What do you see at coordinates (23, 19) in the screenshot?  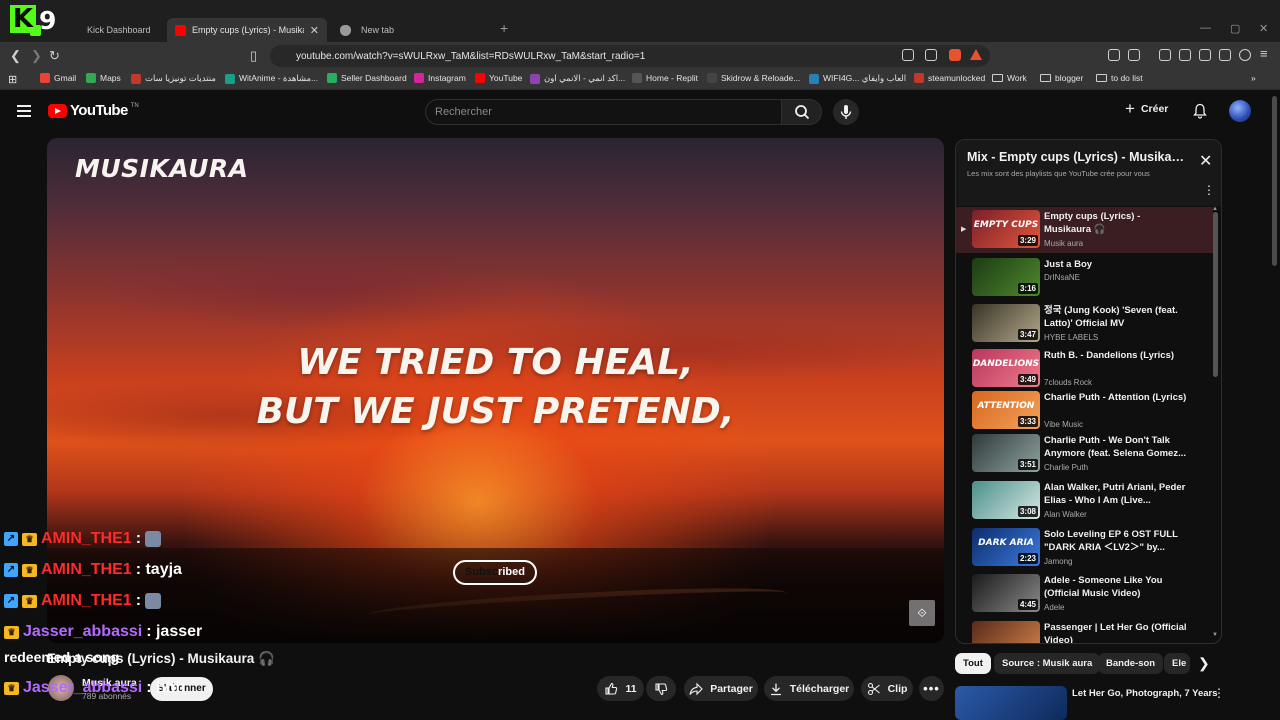 I see `kick-logo: K` at bounding box center [23, 19].